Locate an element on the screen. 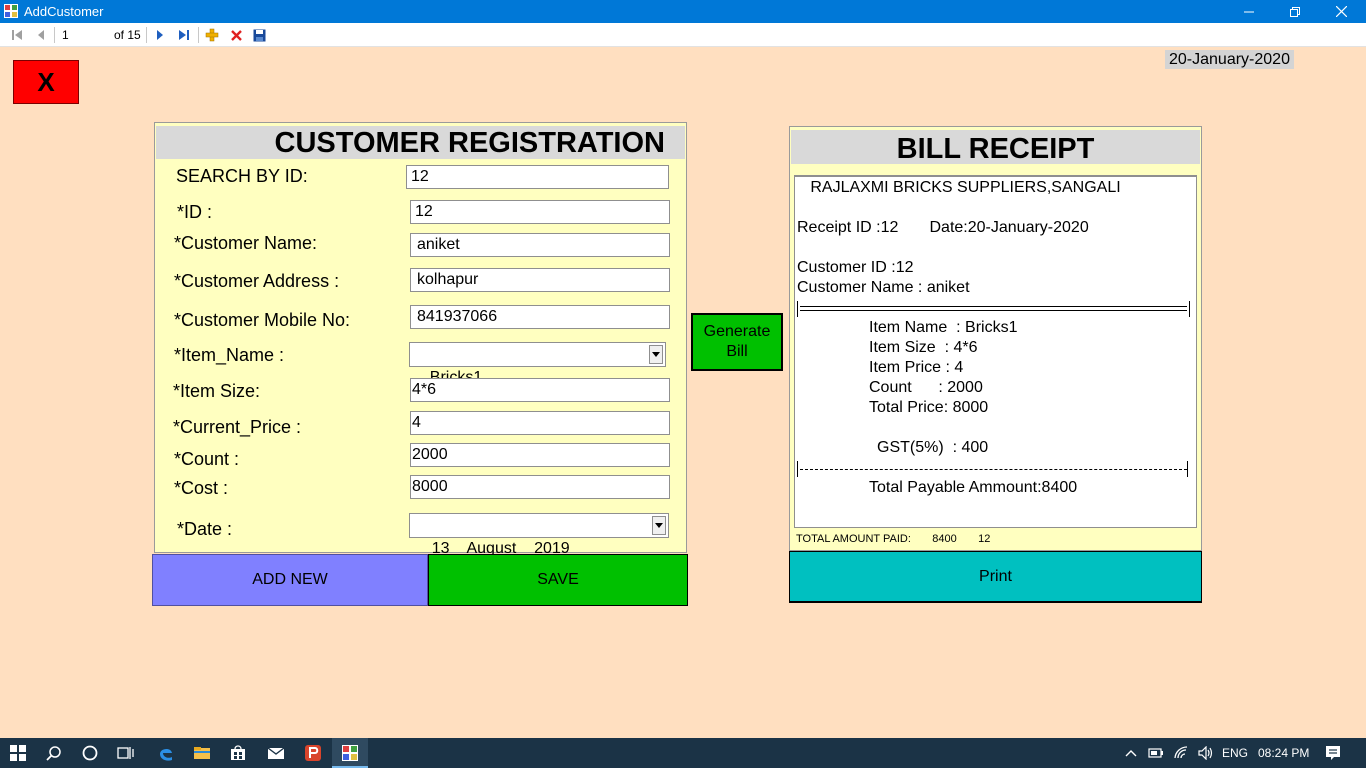 The height and width of the screenshot is (768, 1366). app-icon is located at coordinates (11, 11).